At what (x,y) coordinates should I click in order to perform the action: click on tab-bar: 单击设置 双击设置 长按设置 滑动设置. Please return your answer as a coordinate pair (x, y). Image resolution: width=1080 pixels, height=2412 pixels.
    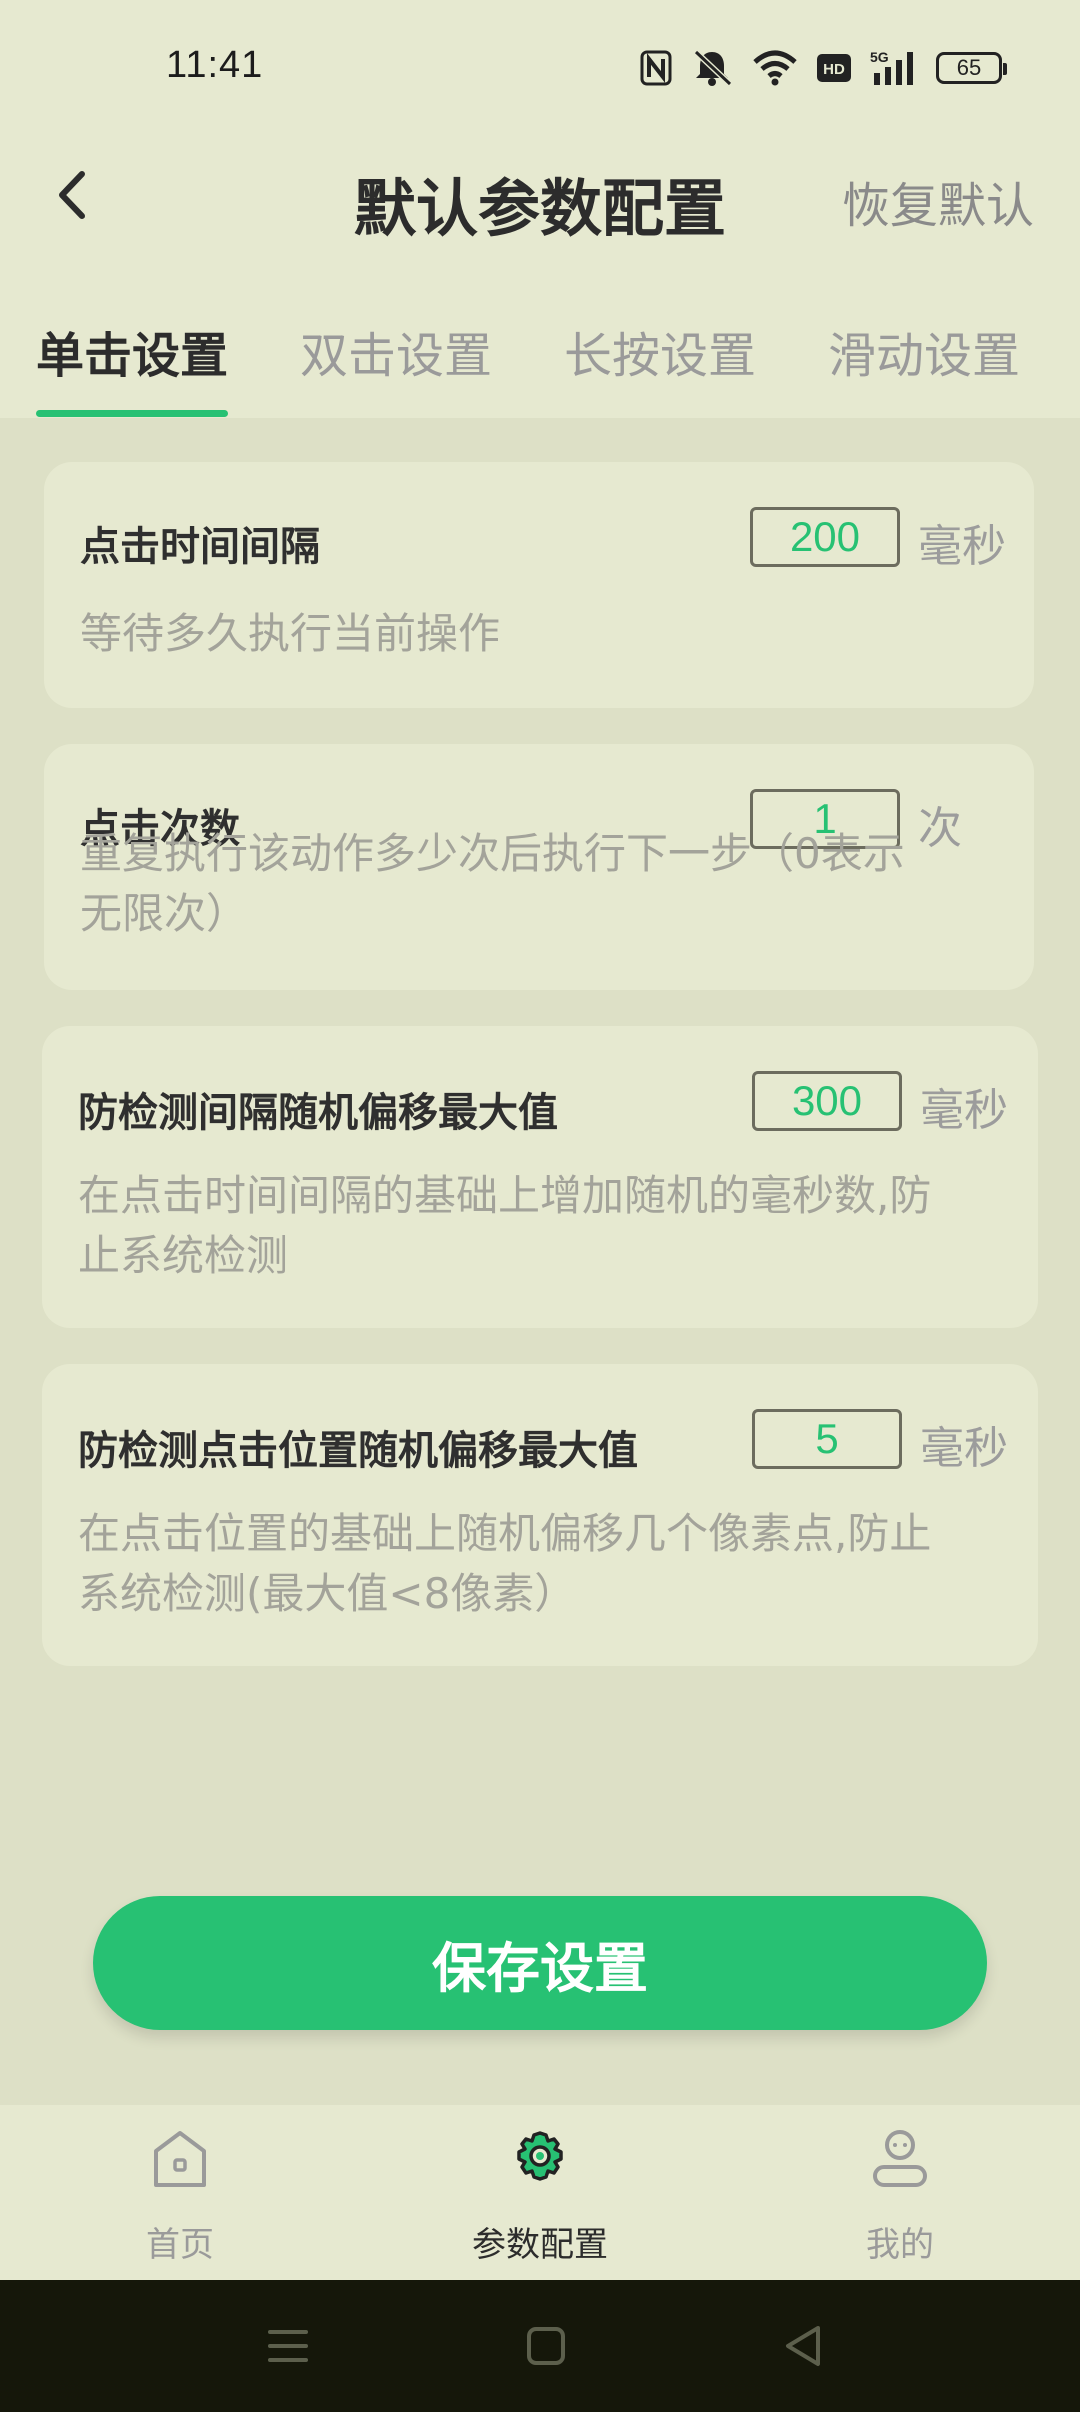
    Looking at the image, I should click on (540, 339).